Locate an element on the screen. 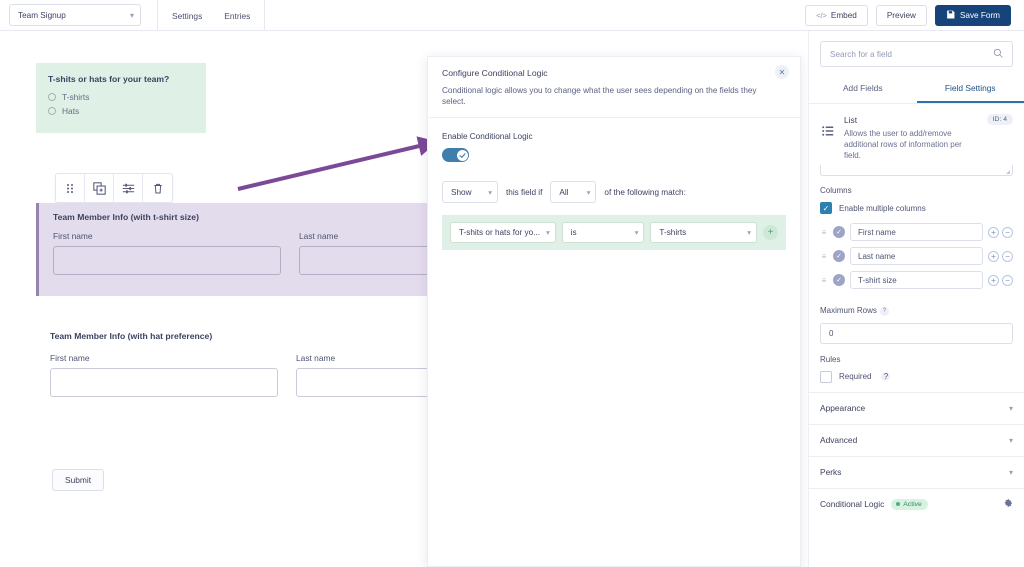  enable-conditional-logic-toggle is located at coordinates (455, 155).